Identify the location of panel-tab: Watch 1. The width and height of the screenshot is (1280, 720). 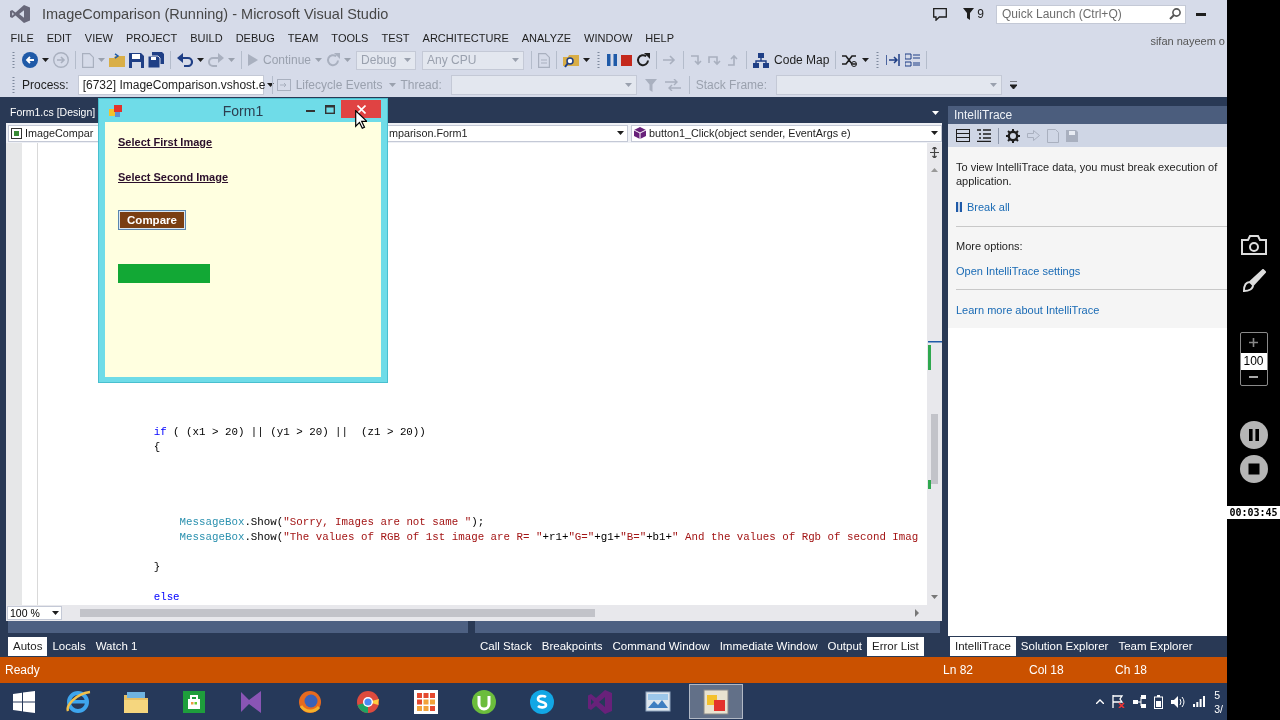
(116, 646).